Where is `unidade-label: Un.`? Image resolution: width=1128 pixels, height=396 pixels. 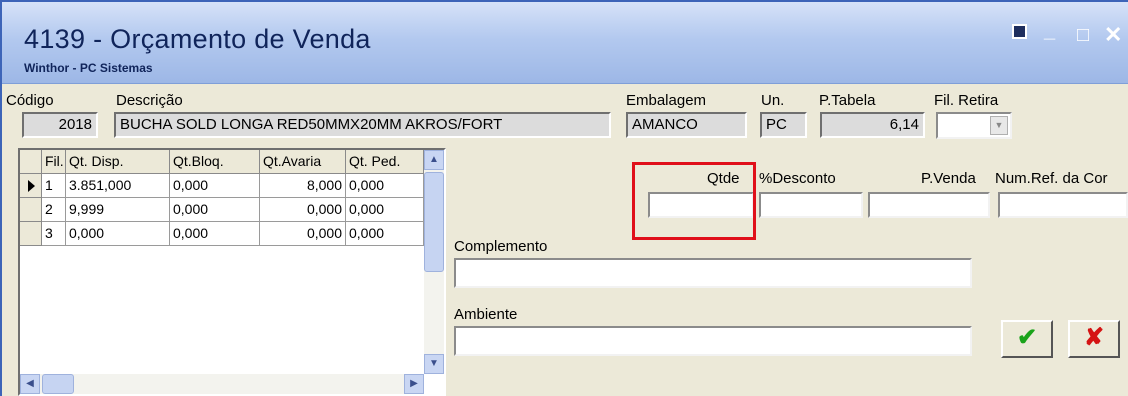 unidade-label: Un. is located at coordinates (773, 100).